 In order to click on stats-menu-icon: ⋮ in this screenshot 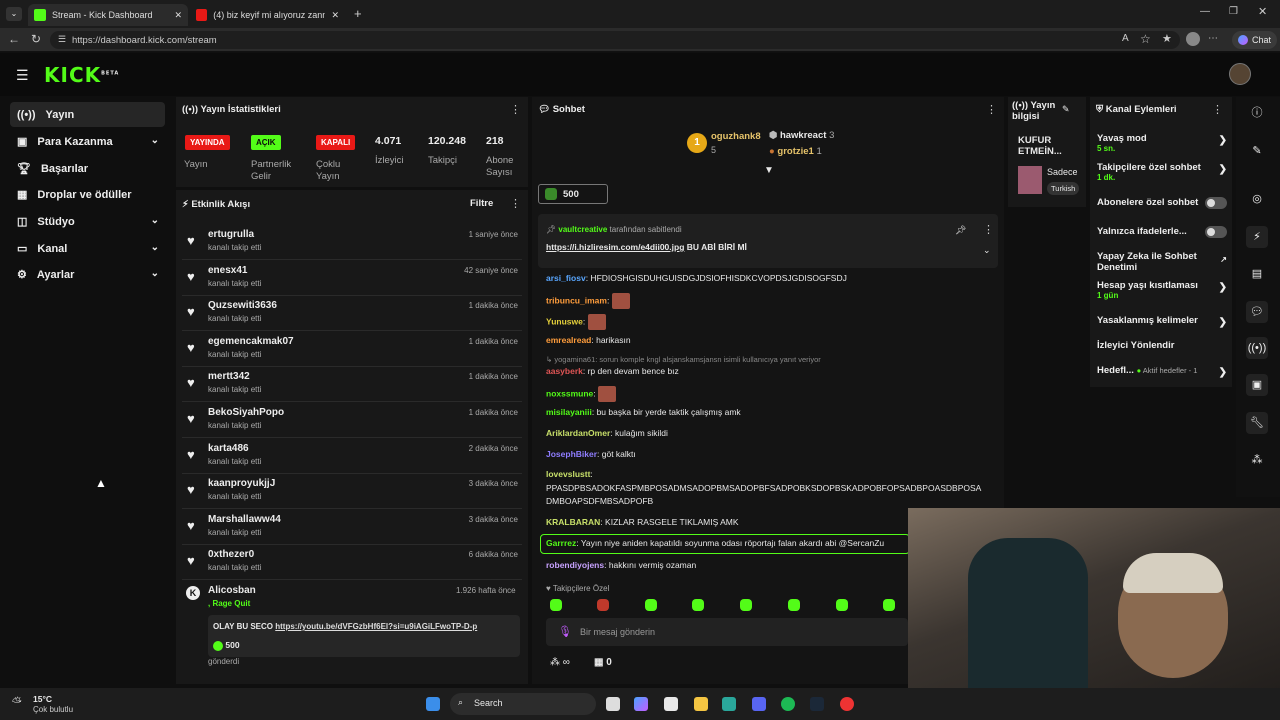, I will do `click(515, 109)`.